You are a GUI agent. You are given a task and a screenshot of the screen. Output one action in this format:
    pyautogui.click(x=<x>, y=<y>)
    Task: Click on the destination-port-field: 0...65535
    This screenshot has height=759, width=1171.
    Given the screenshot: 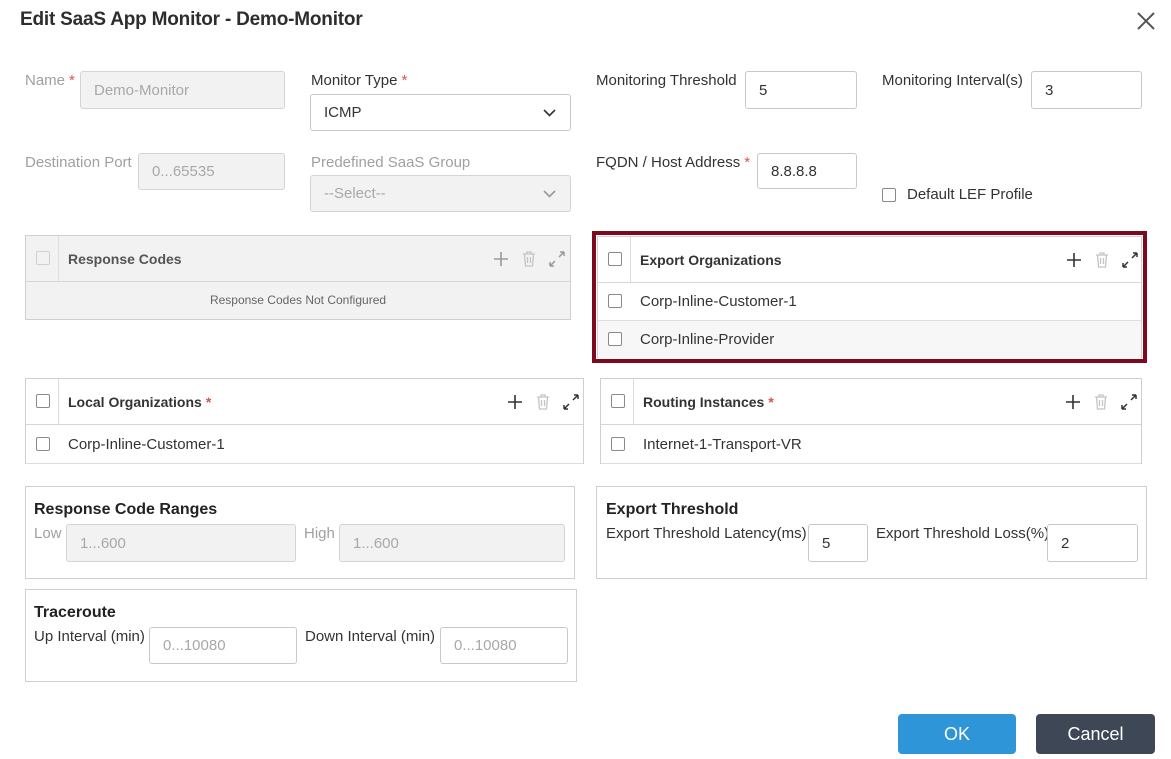 What is the action you would take?
    pyautogui.click(x=211, y=171)
    